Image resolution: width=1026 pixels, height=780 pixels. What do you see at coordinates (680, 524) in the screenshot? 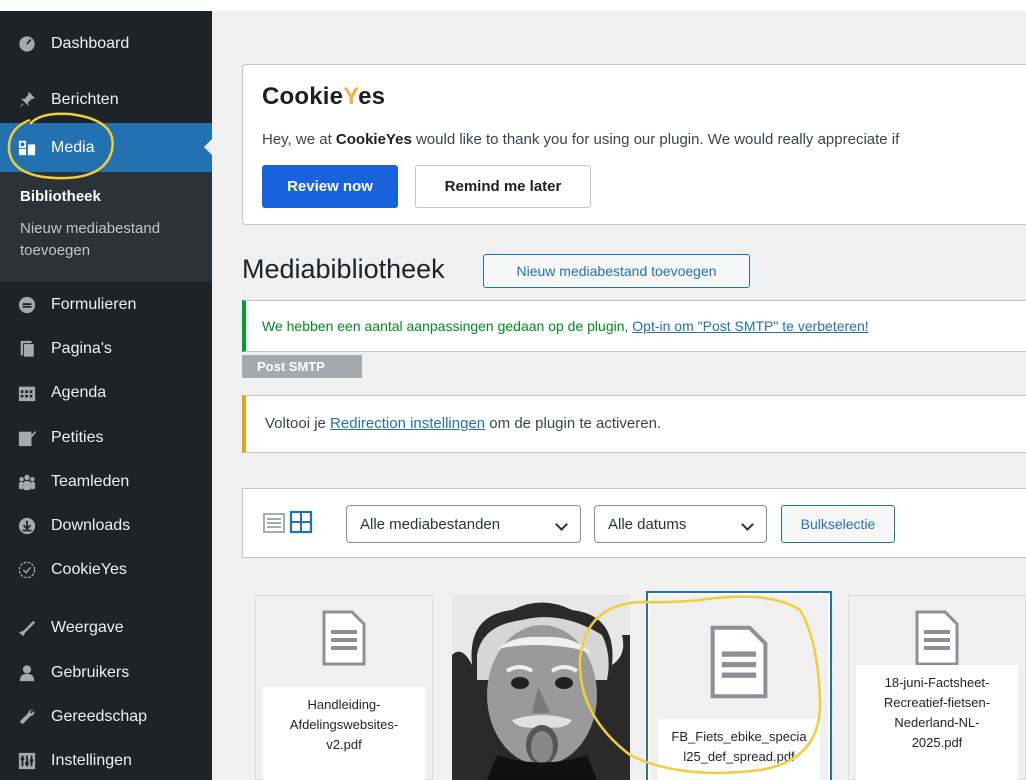
I see `date-select: Alle datums` at bounding box center [680, 524].